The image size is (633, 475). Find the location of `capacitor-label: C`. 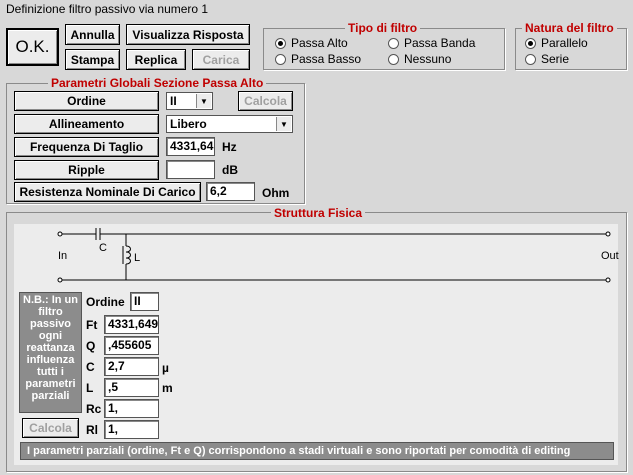

capacitor-label: C is located at coordinates (103, 248).